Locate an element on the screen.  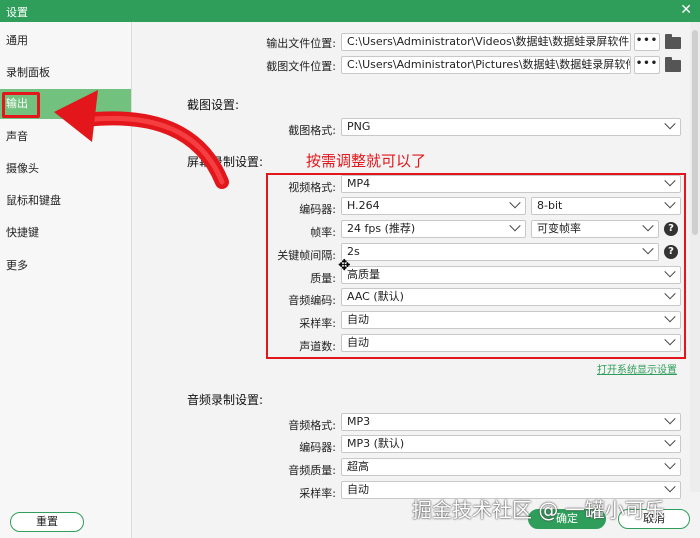
annotation-text: 按需调整就可以了 is located at coordinates (366, 161).